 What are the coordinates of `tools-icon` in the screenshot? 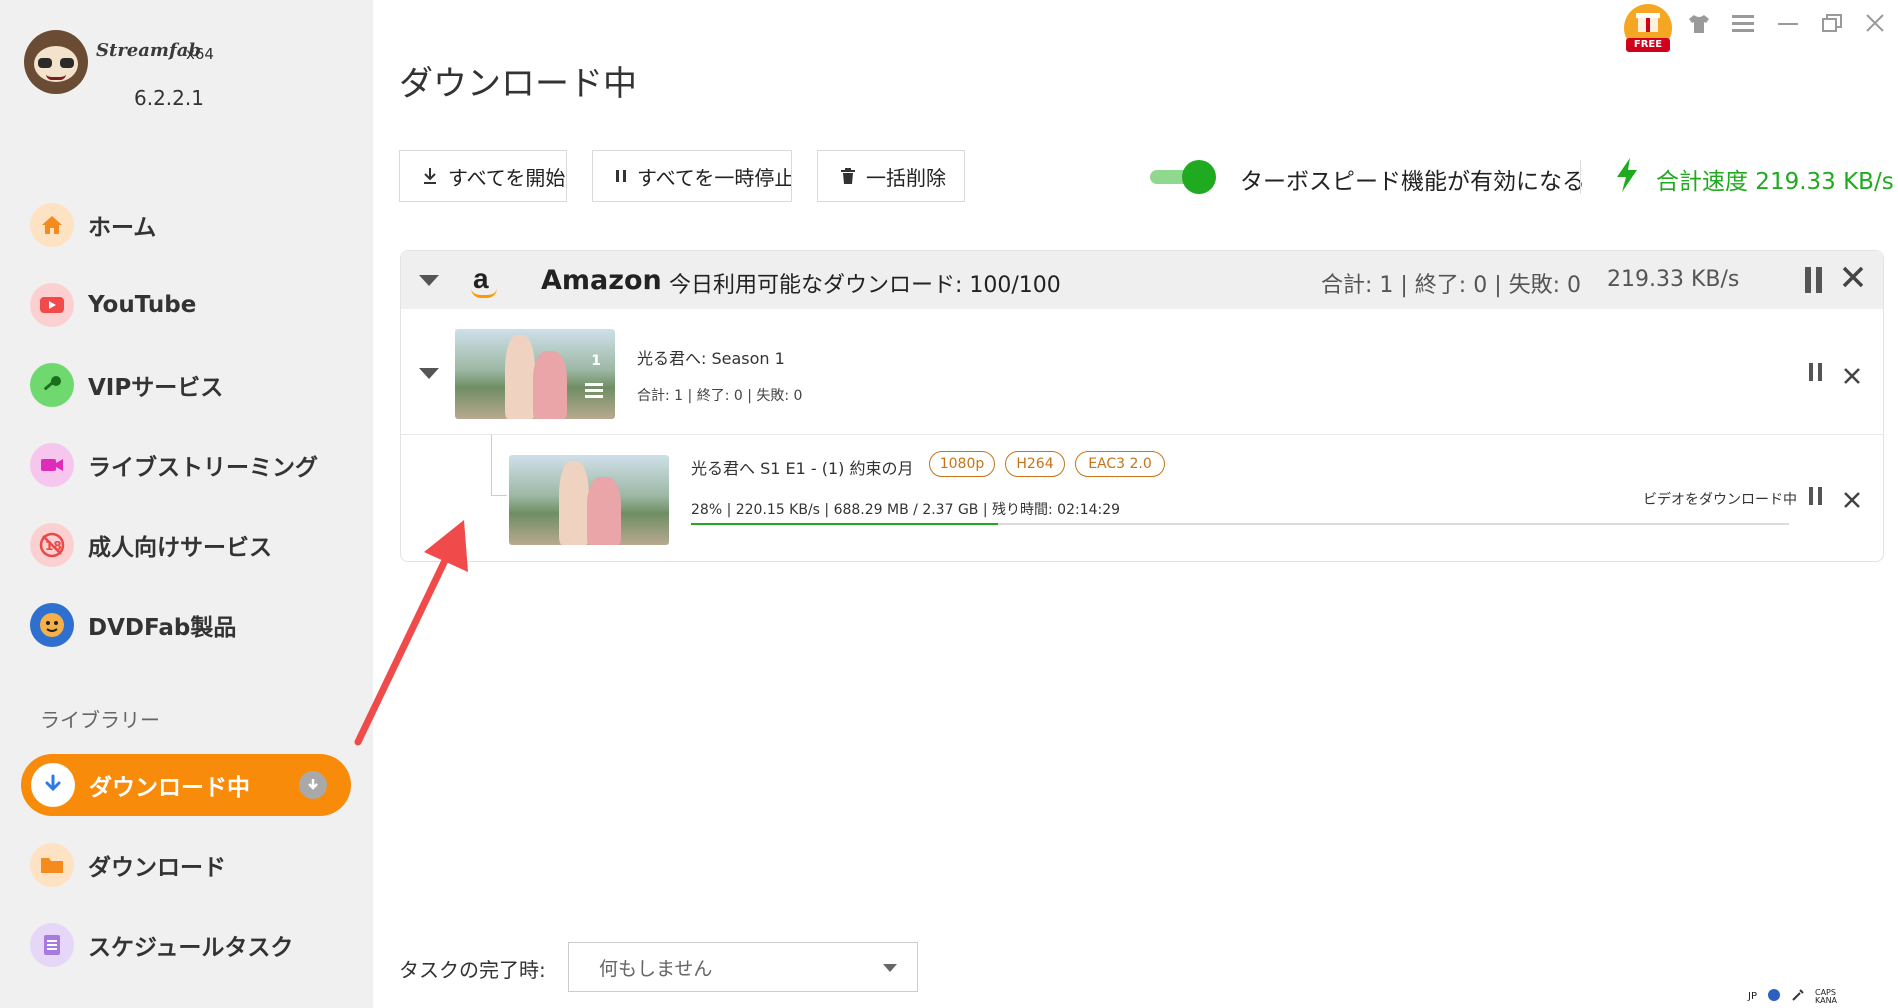 It's located at (1798, 996).